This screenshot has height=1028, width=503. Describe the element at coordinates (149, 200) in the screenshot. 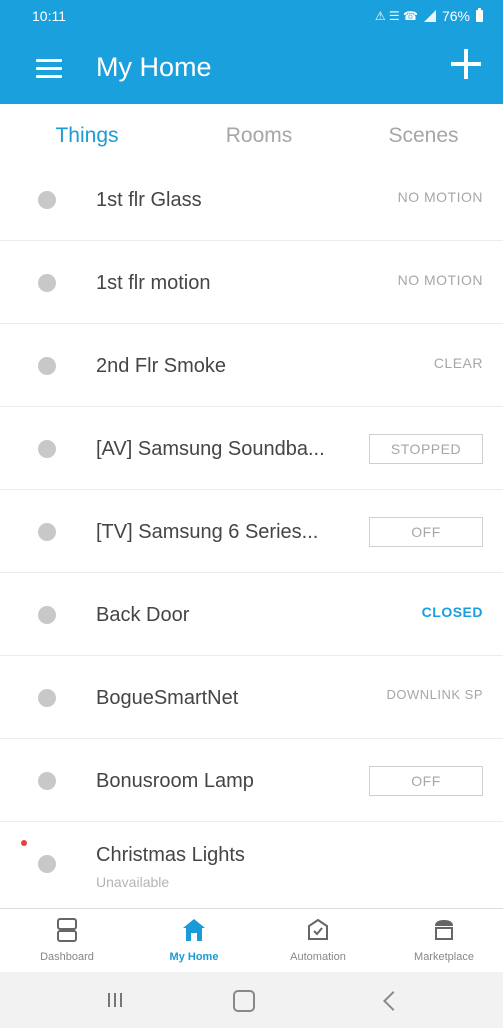

I see `device-name: 1st flr Glass` at that location.